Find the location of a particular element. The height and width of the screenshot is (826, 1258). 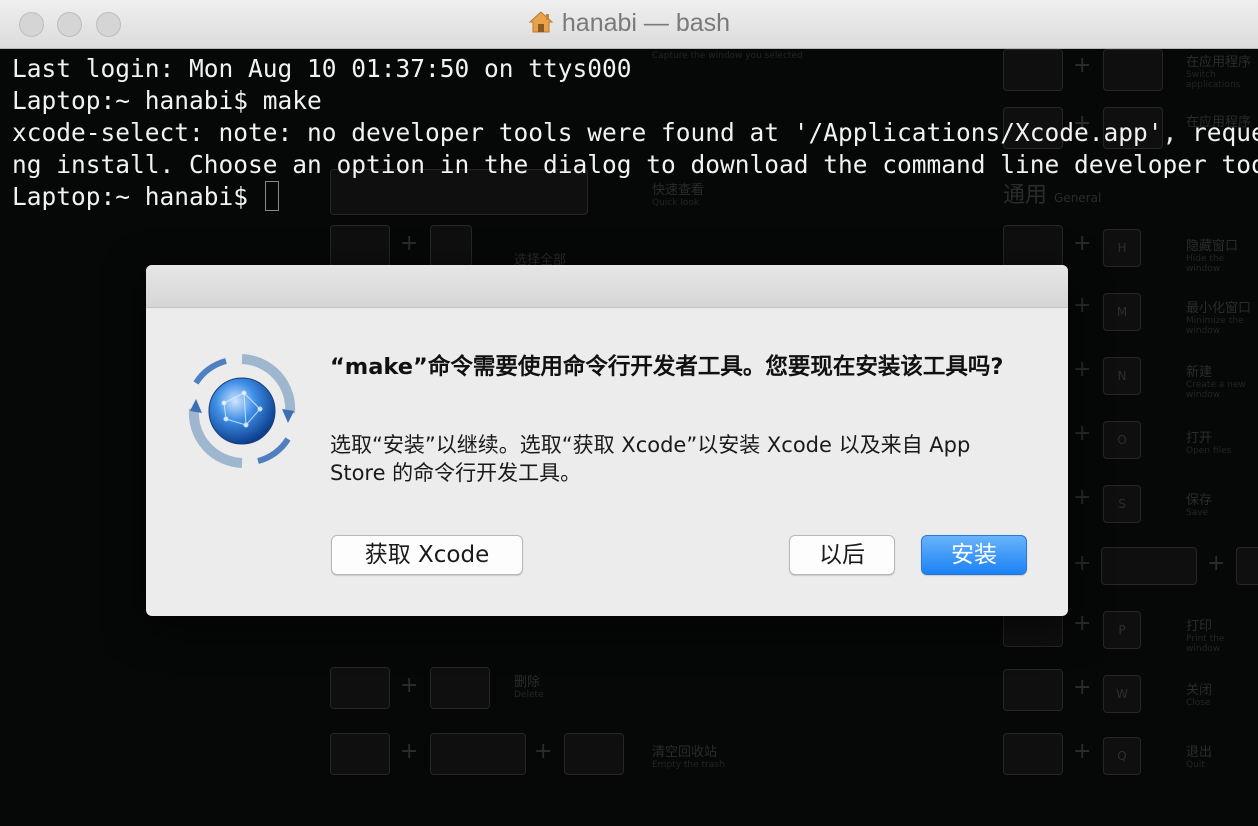

title-bar: hanabi — bash is located at coordinates (629, 24).